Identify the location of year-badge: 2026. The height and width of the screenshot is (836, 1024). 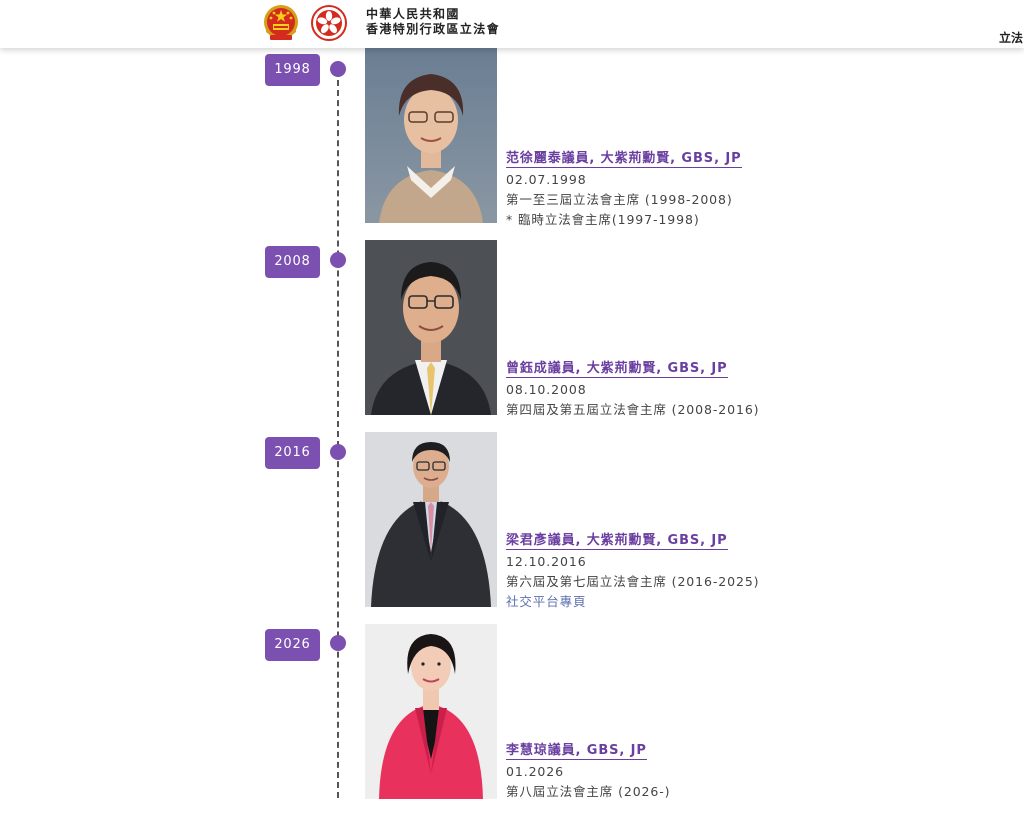
(292, 645).